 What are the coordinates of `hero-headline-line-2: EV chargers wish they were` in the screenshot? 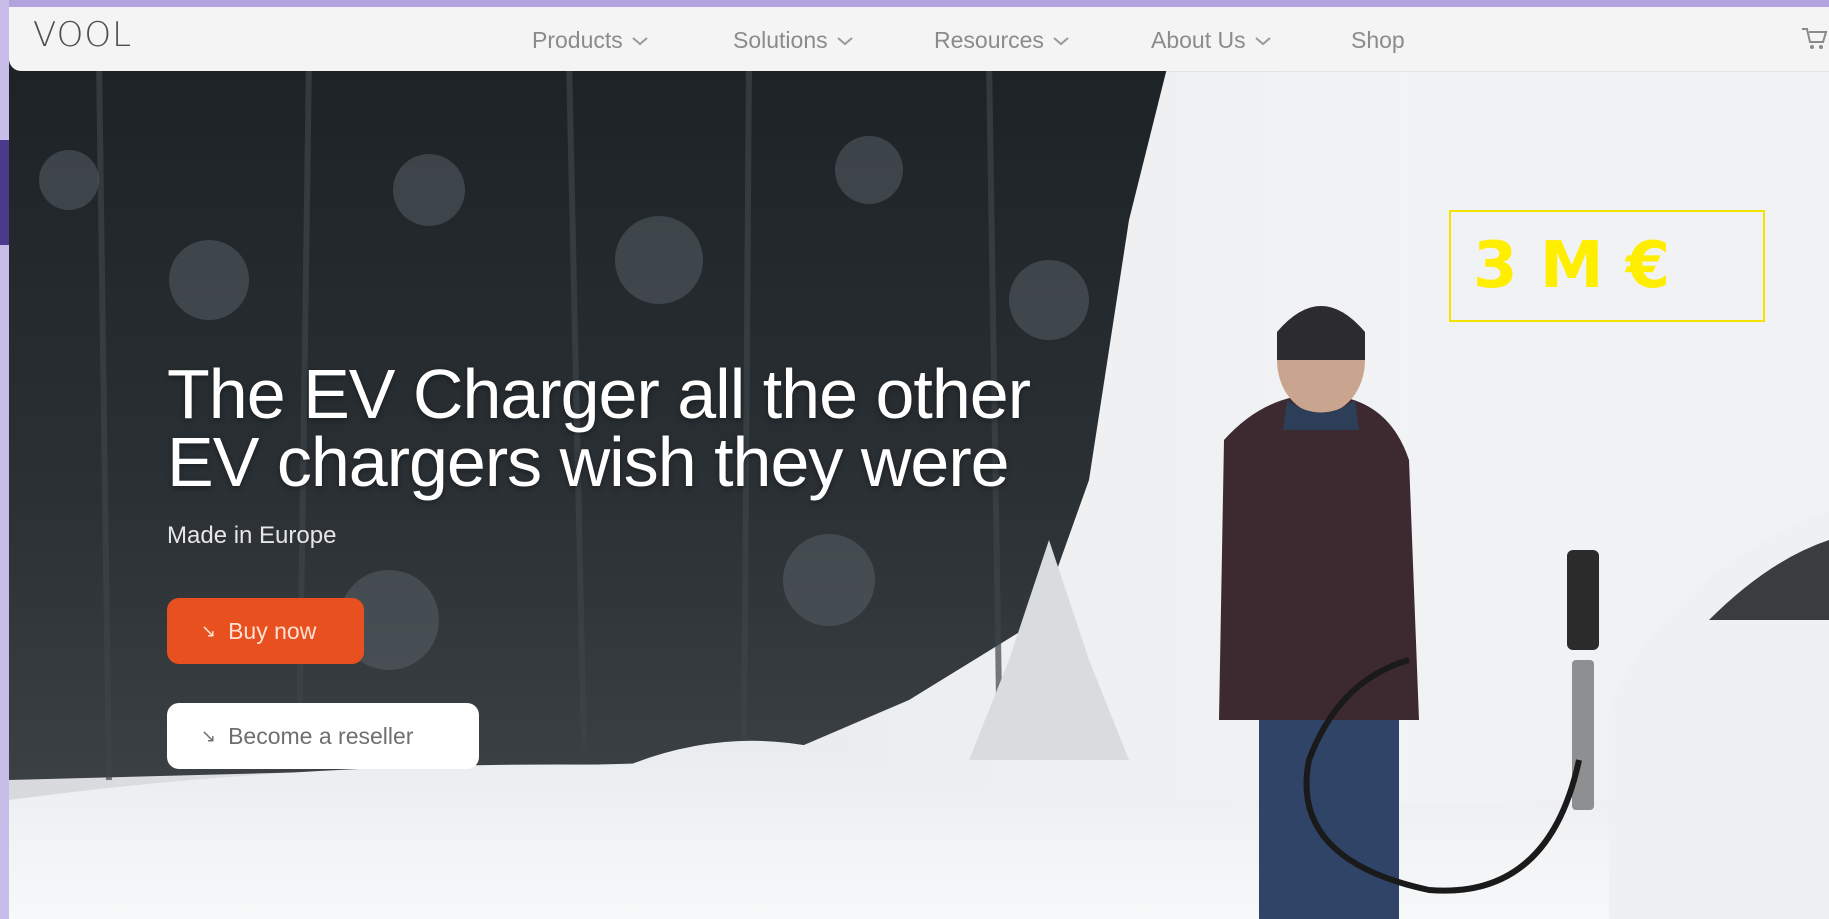 It's located at (588, 462).